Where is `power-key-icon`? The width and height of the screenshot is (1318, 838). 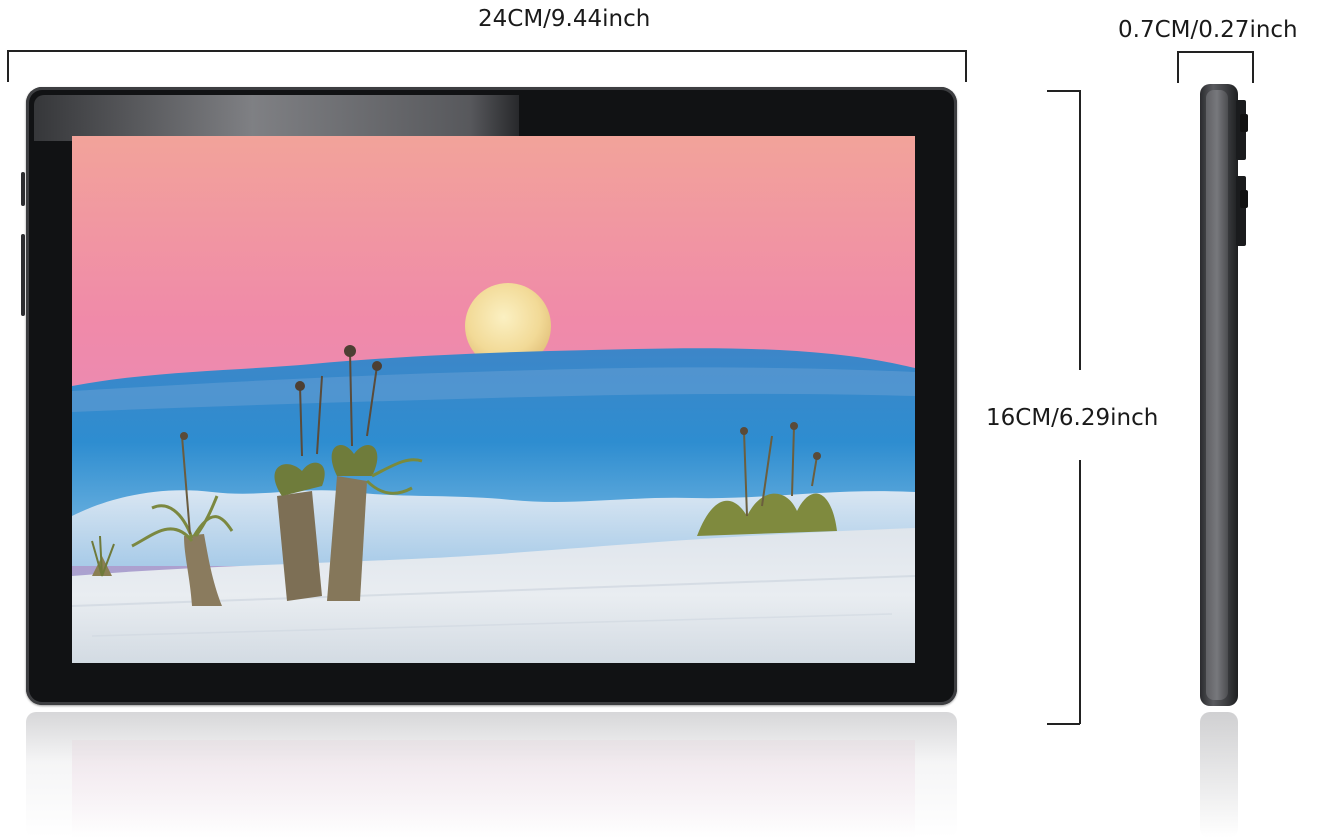
power-key-icon is located at coordinates (1241, 211).